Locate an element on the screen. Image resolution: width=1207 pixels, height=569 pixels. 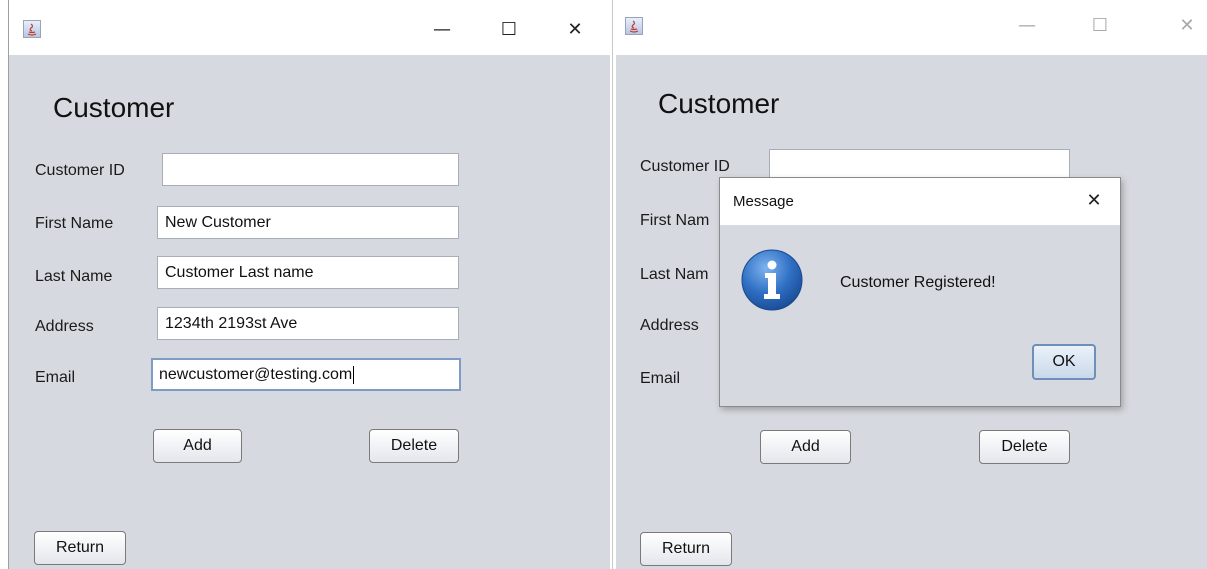
label-first-name: First Name is located at coordinates (74, 223).